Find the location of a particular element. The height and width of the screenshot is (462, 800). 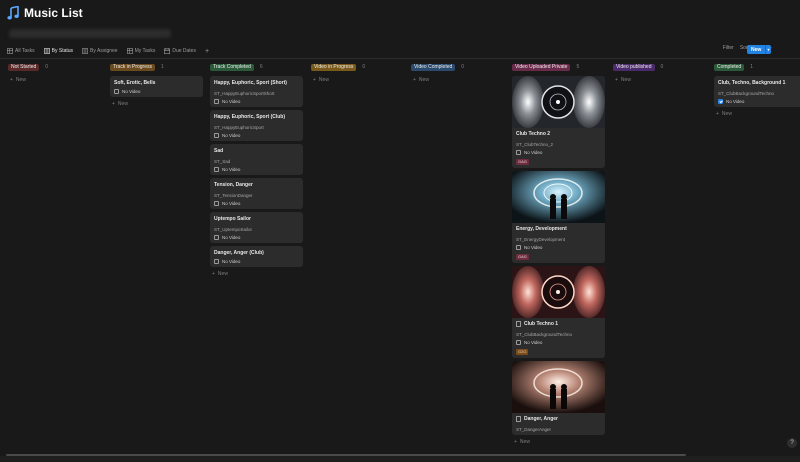

task-card: Sad ST_Sad No Video is located at coordinates (256, 159).